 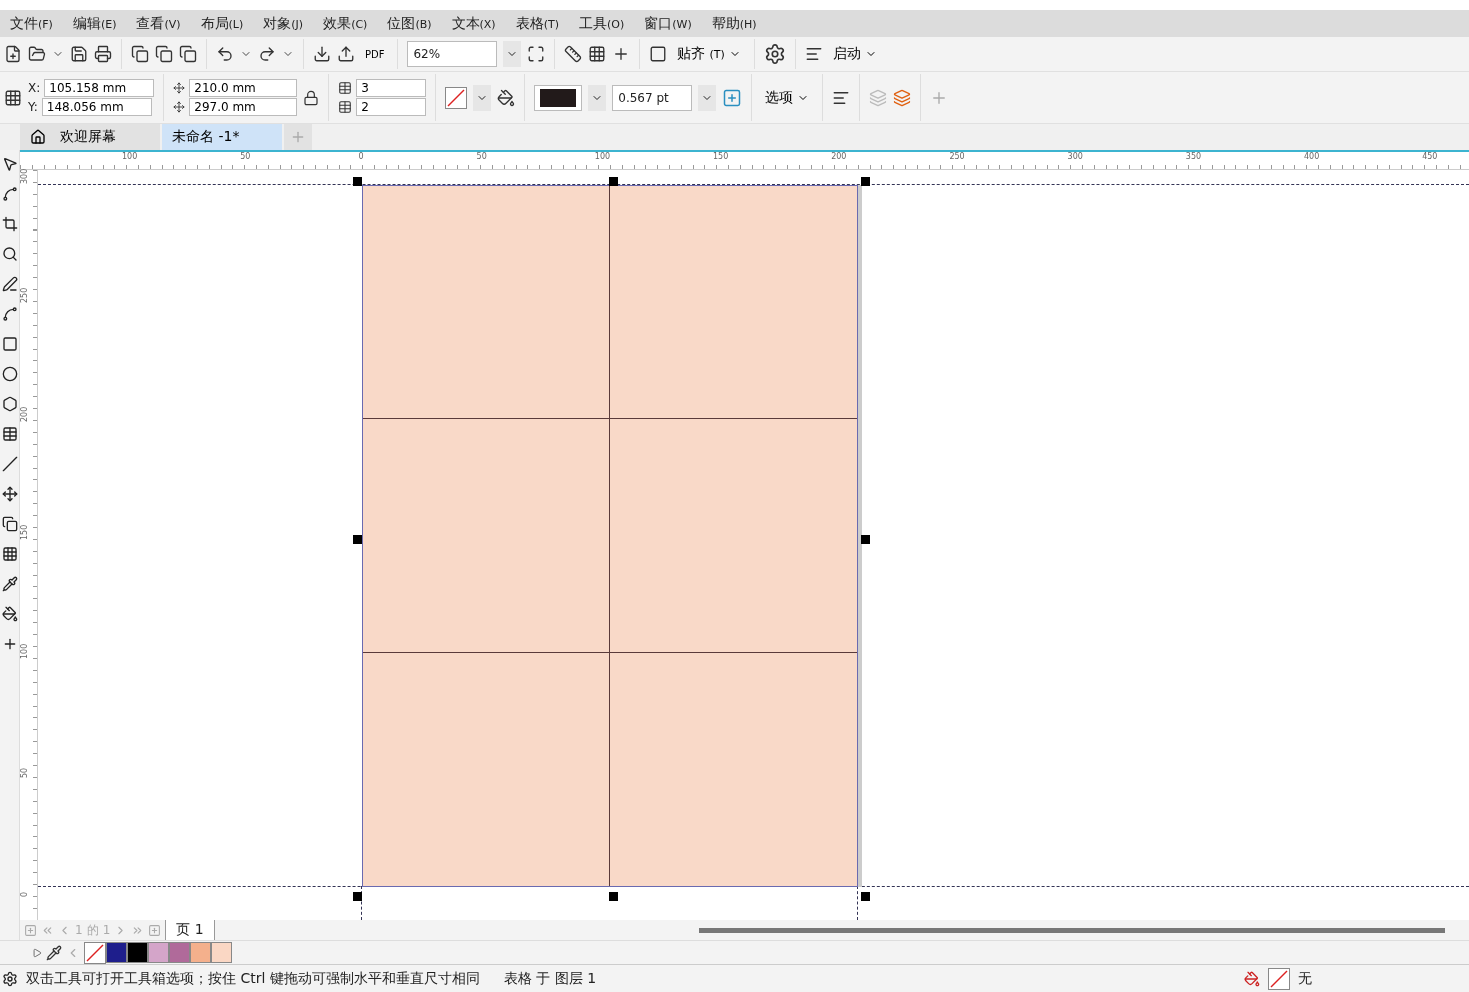 I want to click on menu-item: 工具(O), so click(x=601, y=23).